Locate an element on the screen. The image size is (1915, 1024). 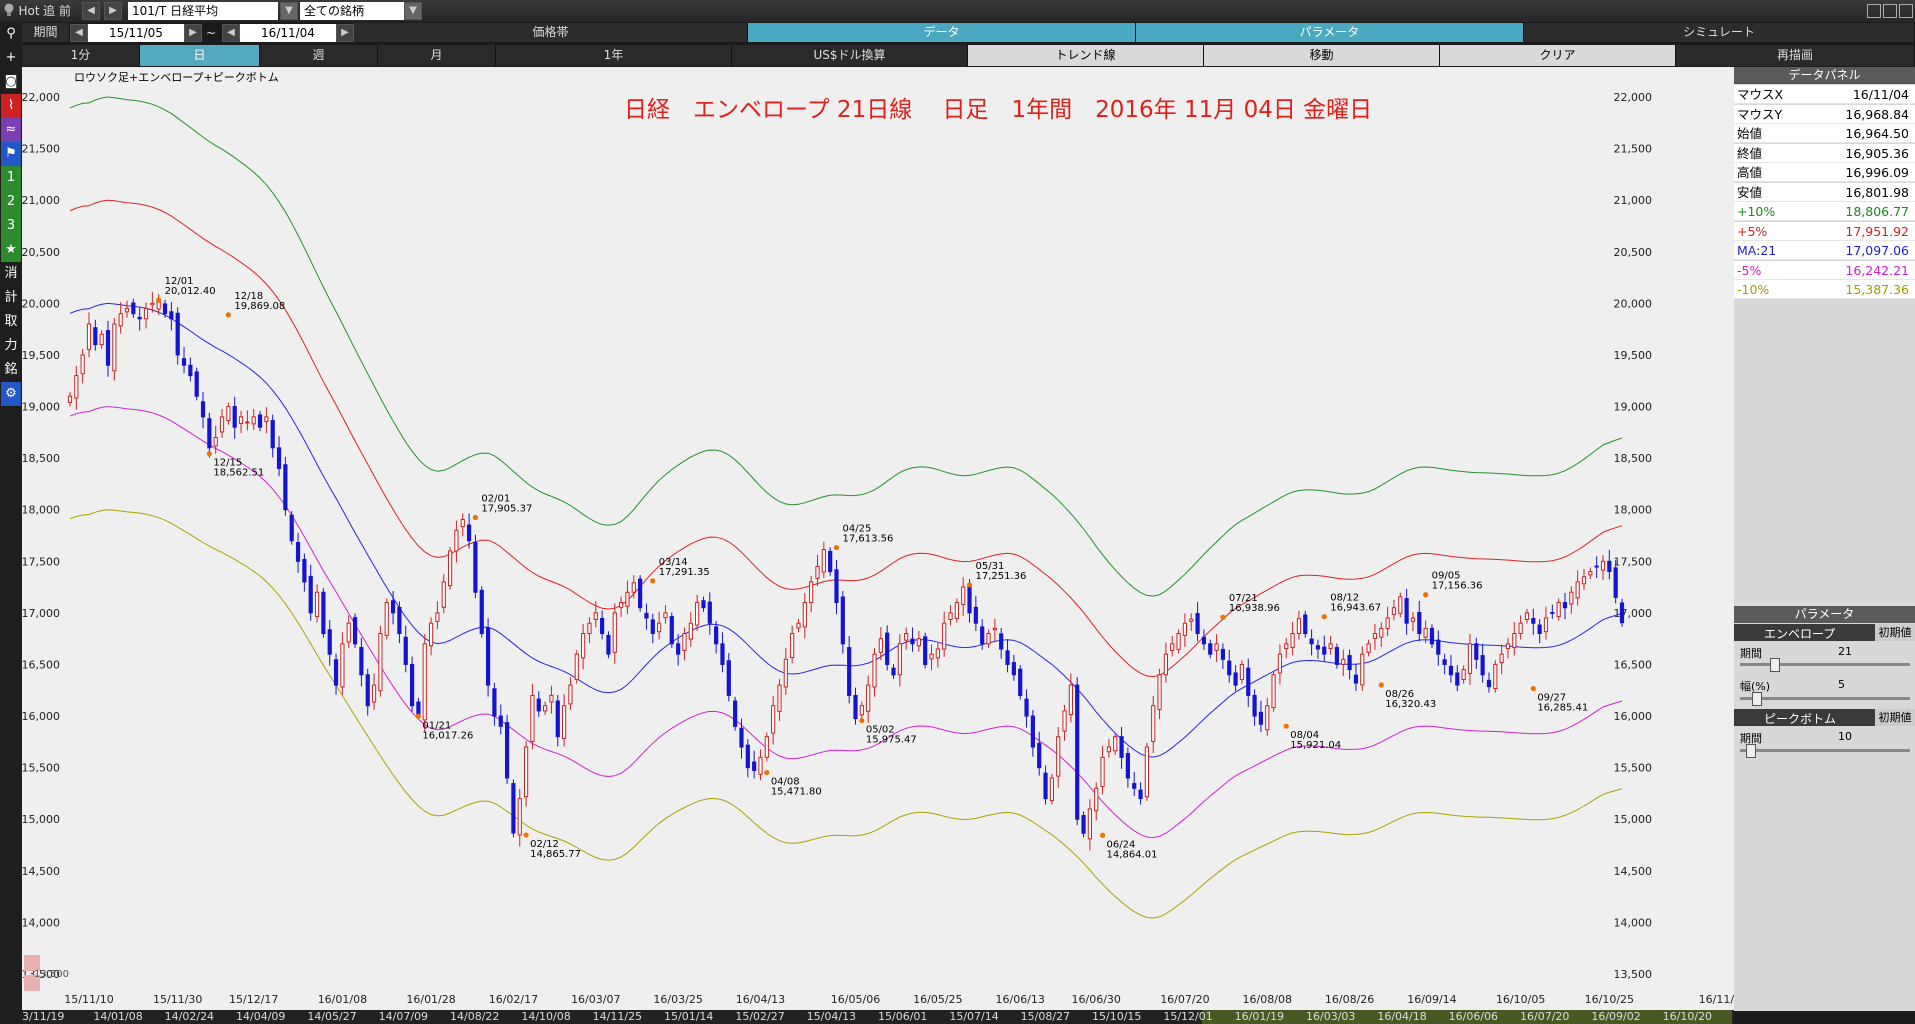
period-slider is located at coordinates (1825, 665).